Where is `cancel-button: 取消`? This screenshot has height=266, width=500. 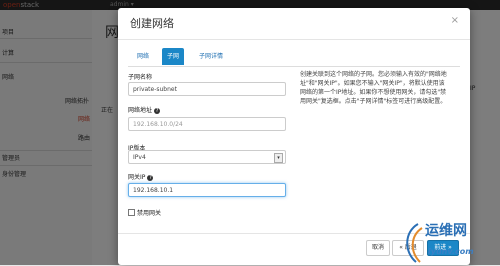 cancel-button: 取消 is located at coordinates (378, 248).